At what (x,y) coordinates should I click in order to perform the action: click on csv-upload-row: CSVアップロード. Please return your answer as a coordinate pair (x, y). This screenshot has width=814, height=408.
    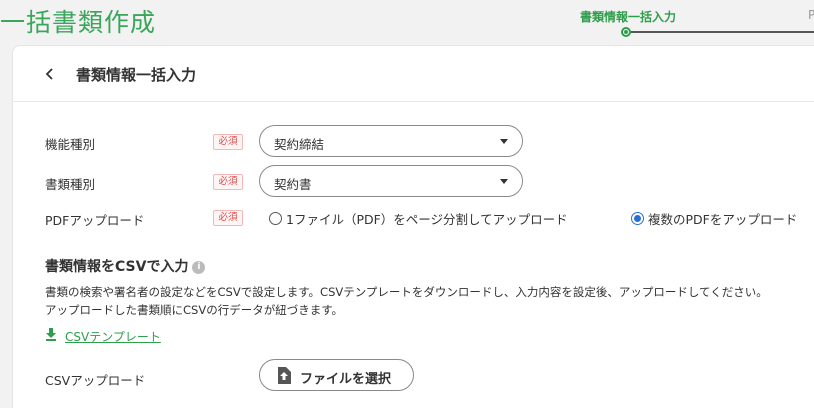
    Looking at the image, I should click on (413, 381).